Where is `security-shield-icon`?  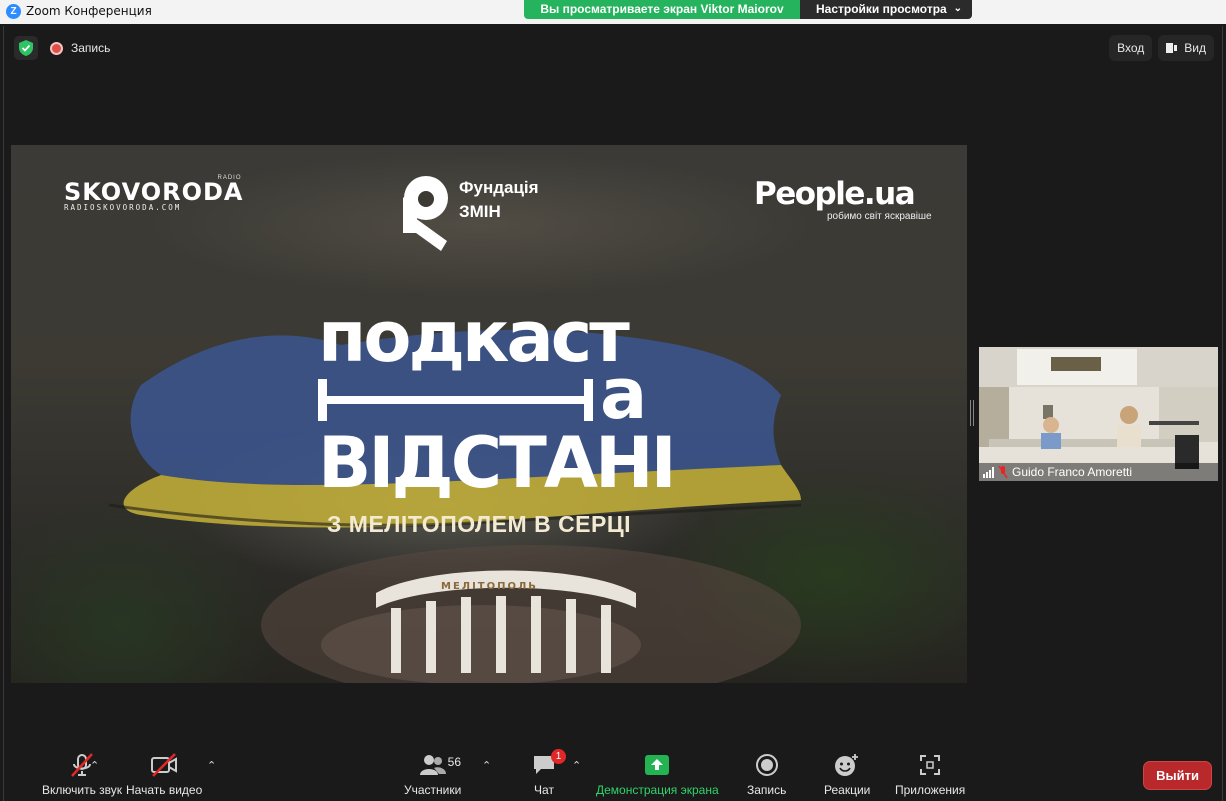 security-shield-icon is located at coordinates (26, 48).